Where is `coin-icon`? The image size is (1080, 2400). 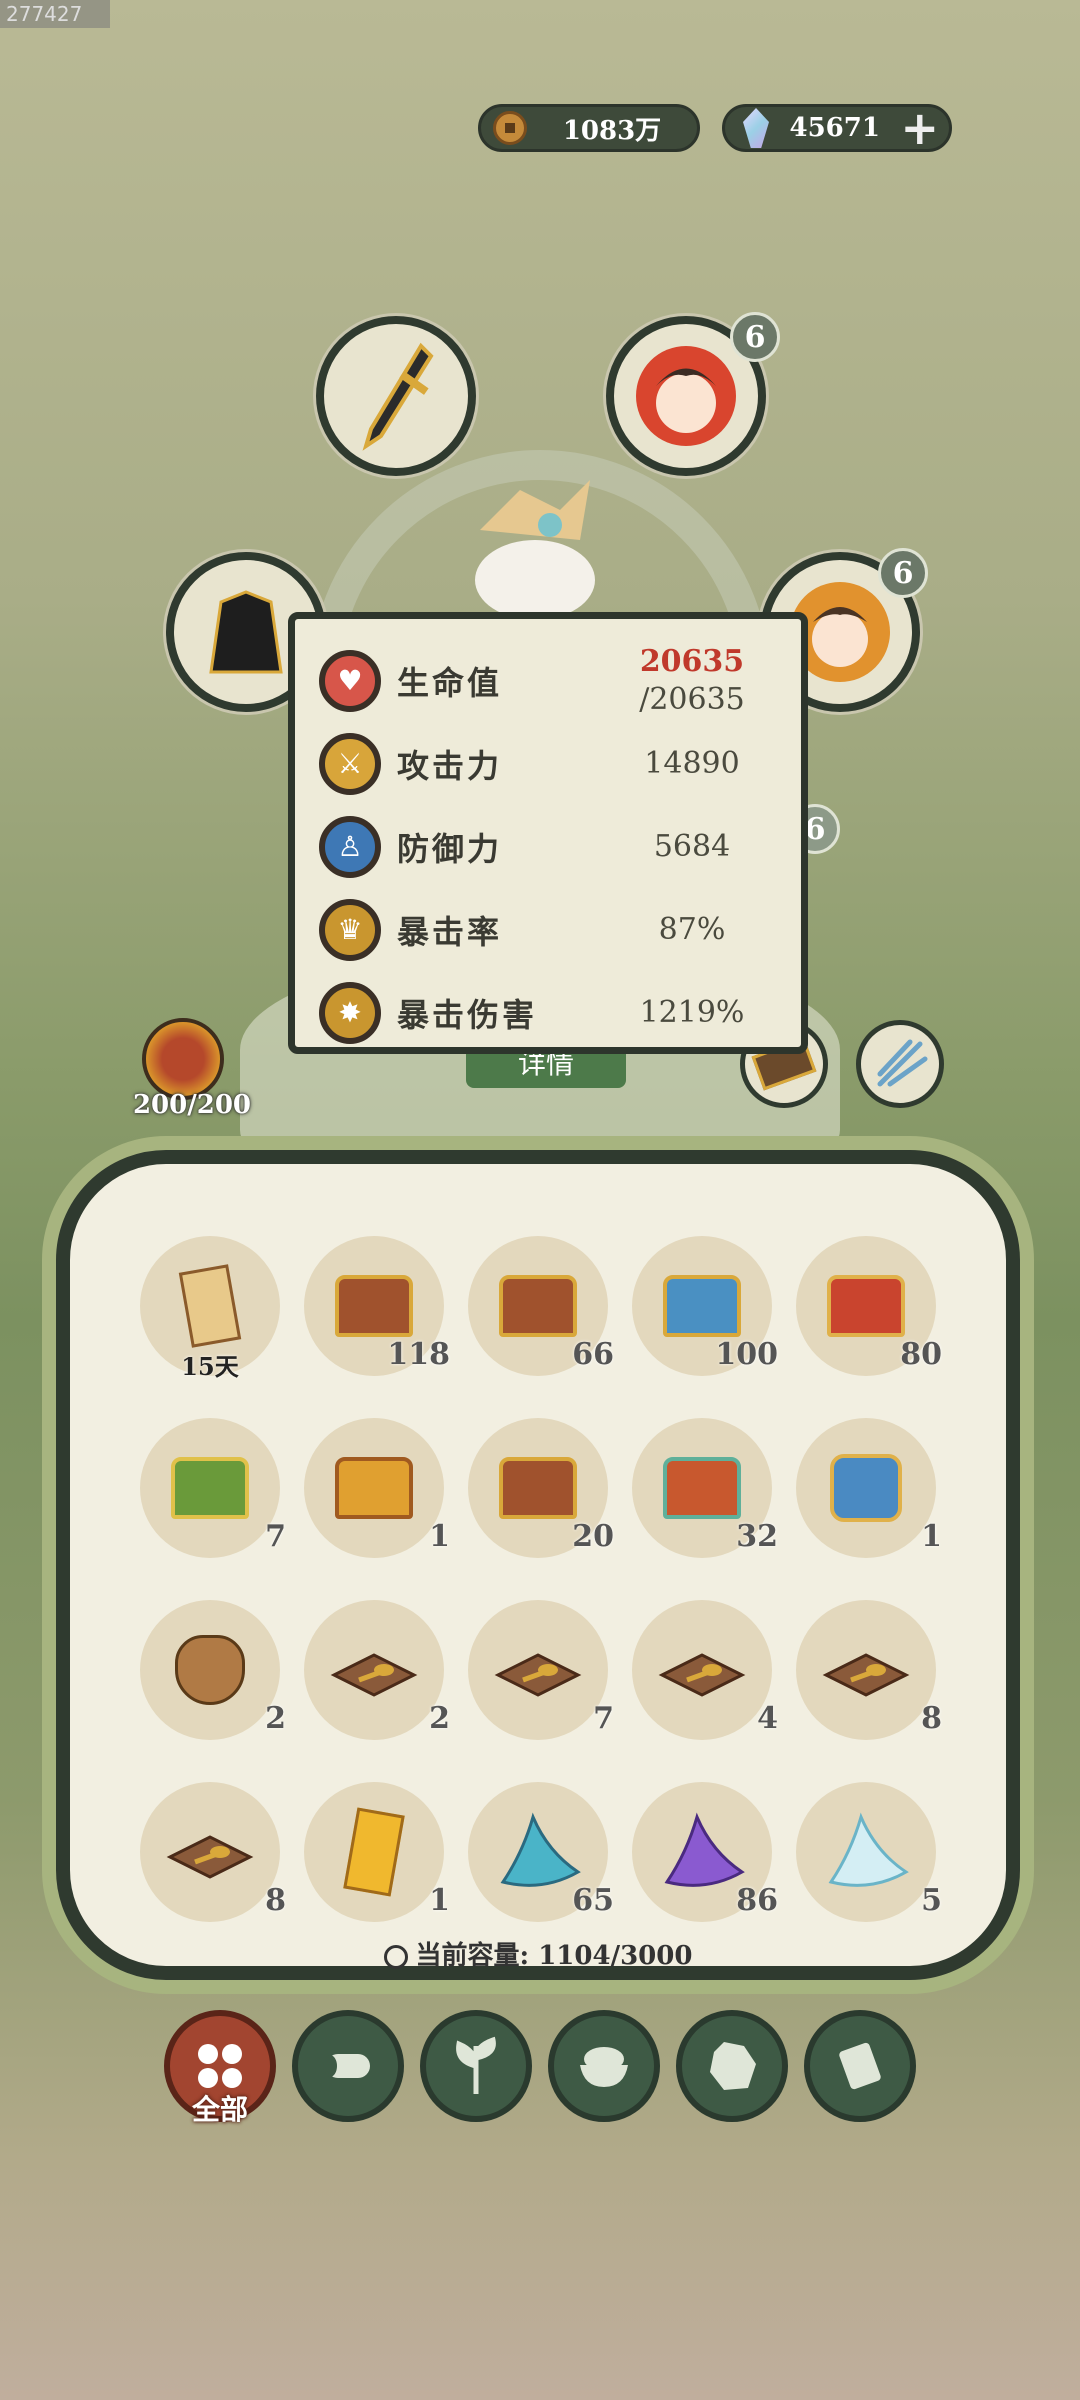
coin-icon is located at coordinates (510, 128).